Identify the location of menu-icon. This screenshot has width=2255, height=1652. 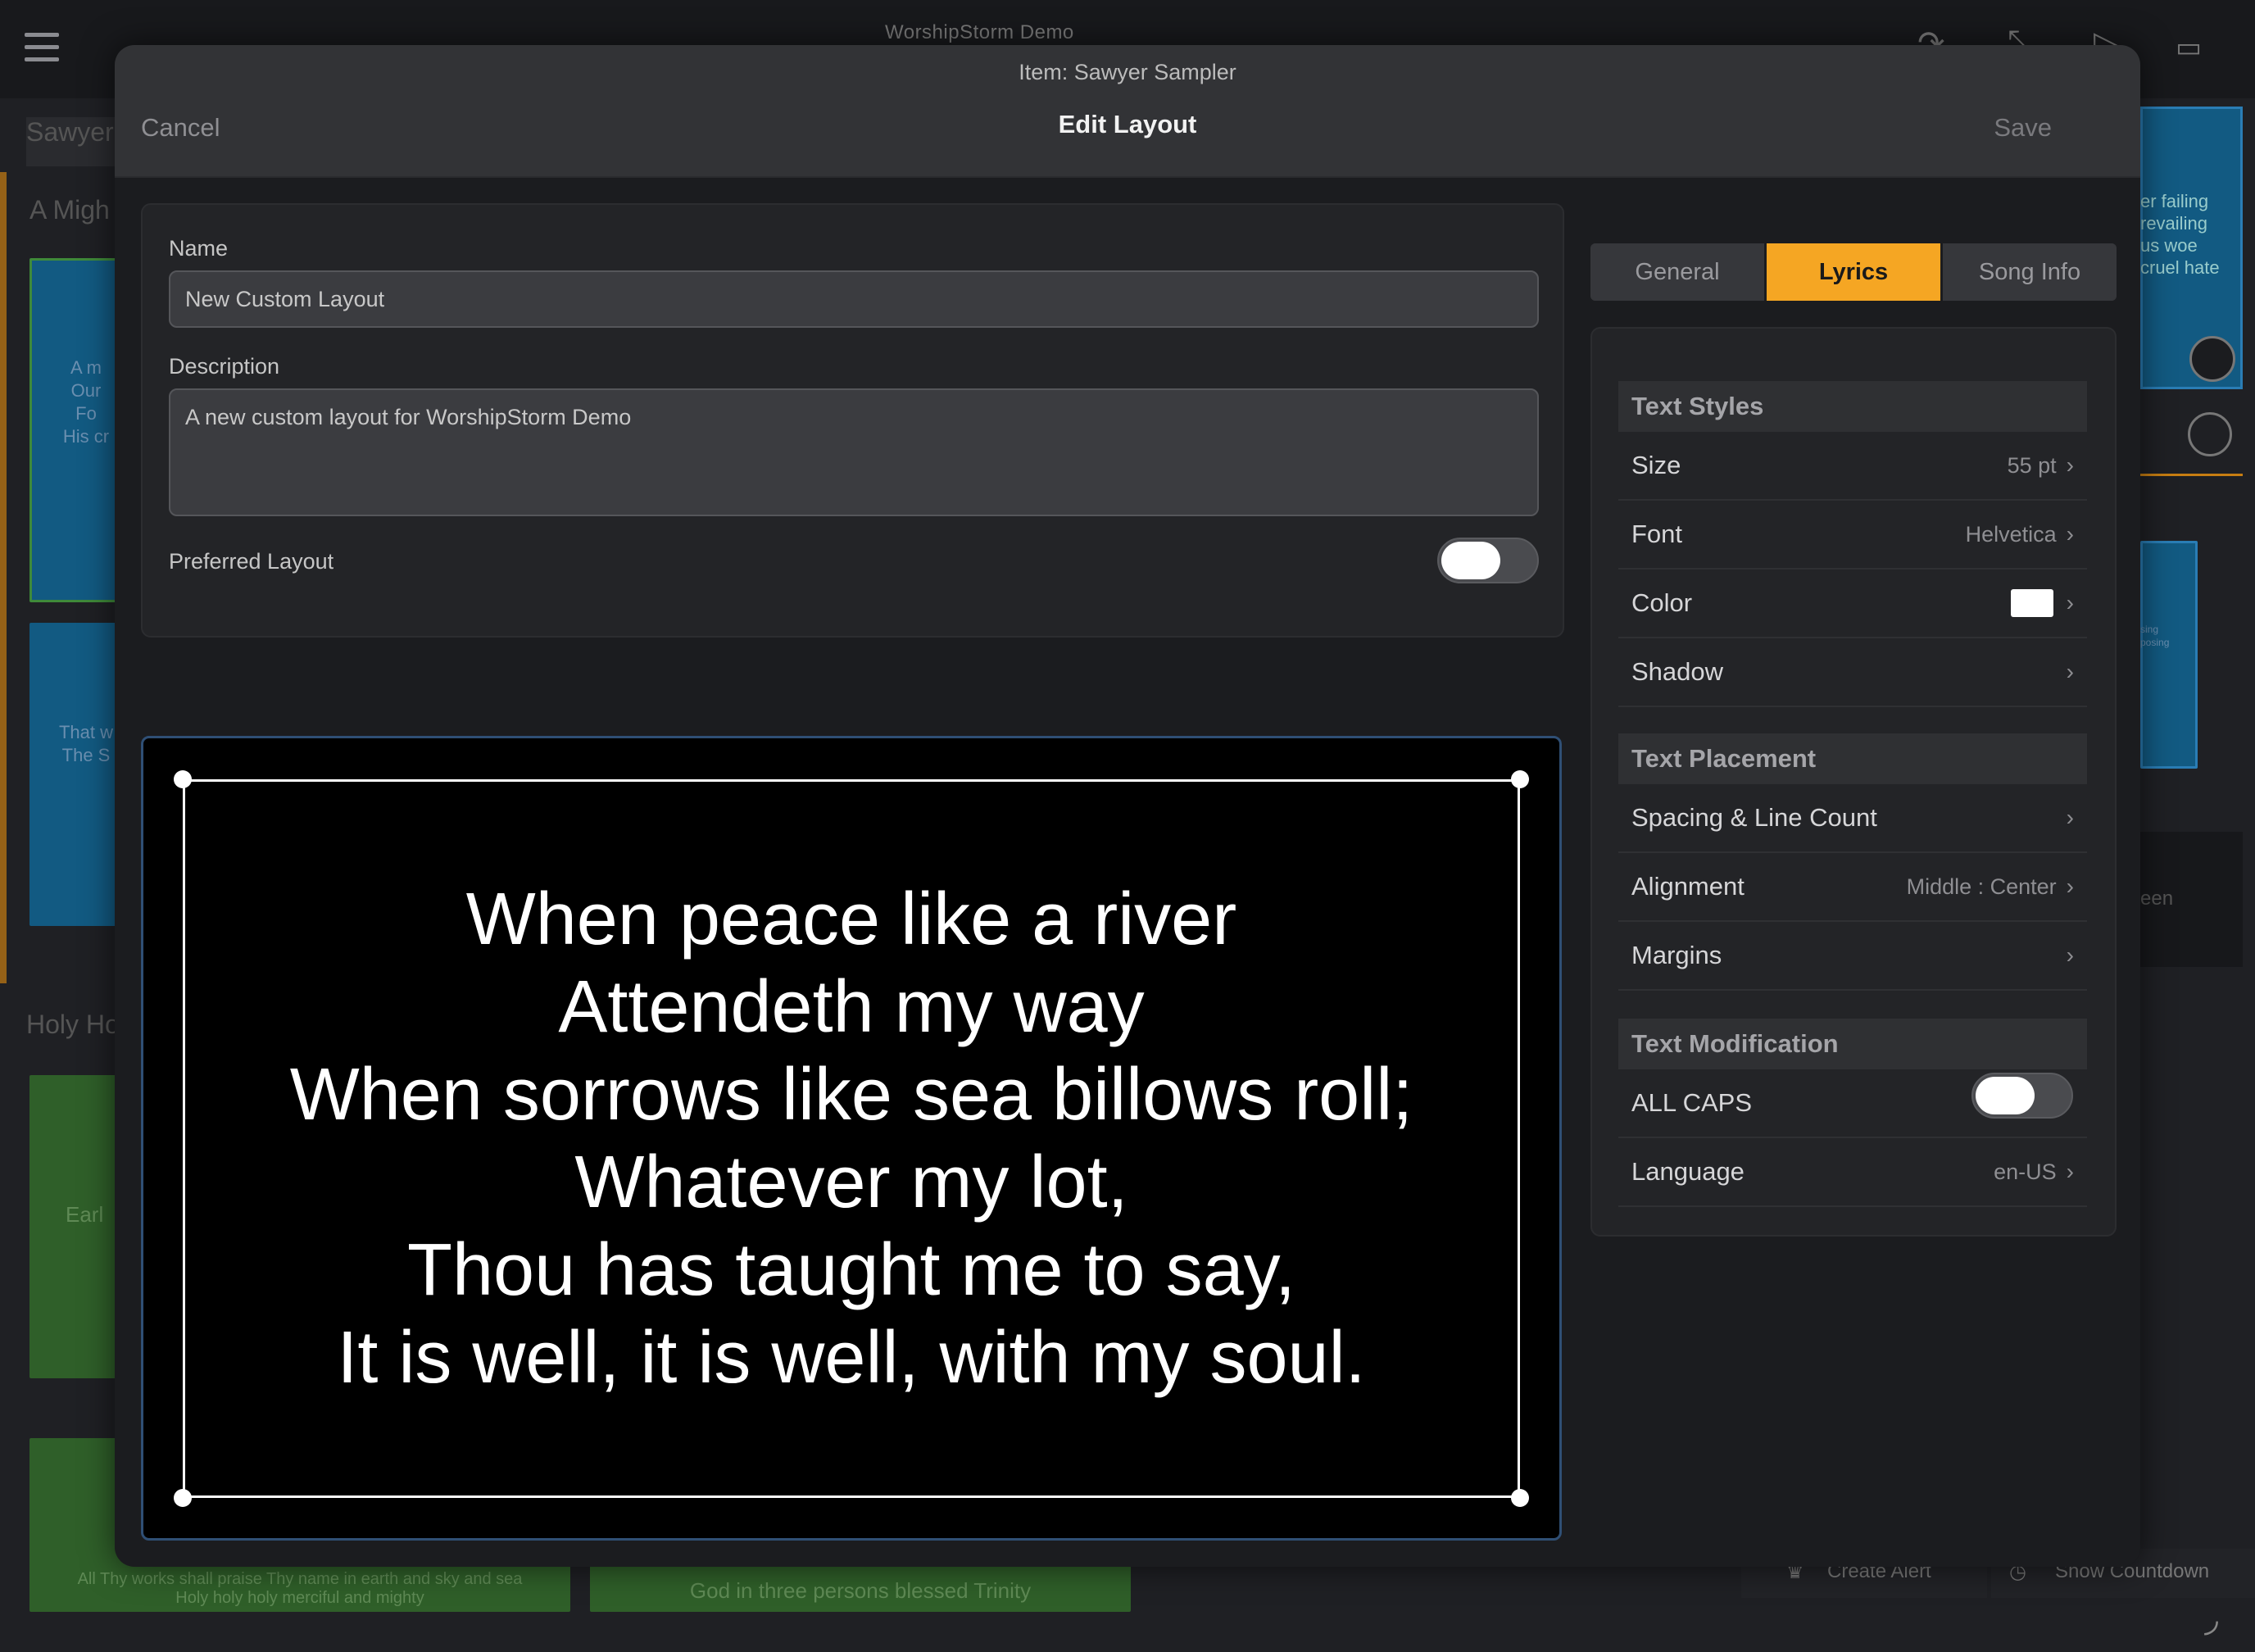
(42, 47).